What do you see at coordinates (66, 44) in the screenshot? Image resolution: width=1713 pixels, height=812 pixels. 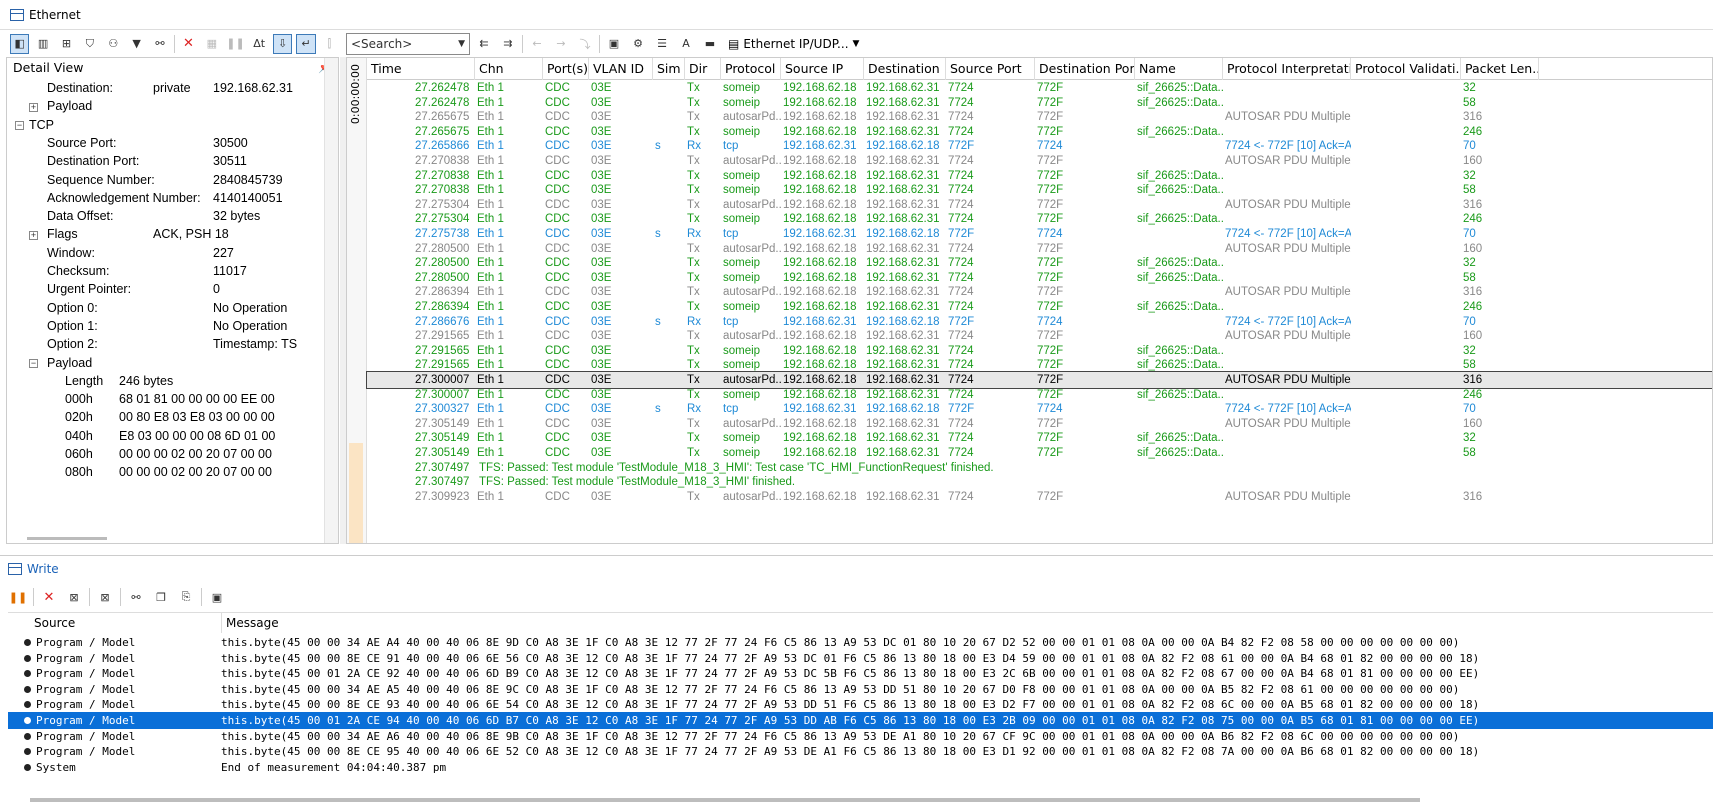 I see `columns-icon: ⊞` at bounding box center [66, 44].